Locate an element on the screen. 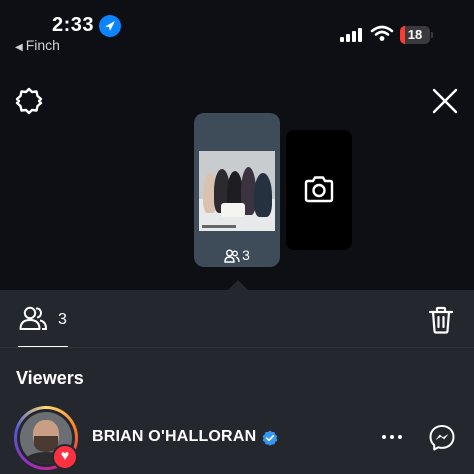 The width and height of the screenshot is (474, 474). close-icon is located at coordinates (445, 101).